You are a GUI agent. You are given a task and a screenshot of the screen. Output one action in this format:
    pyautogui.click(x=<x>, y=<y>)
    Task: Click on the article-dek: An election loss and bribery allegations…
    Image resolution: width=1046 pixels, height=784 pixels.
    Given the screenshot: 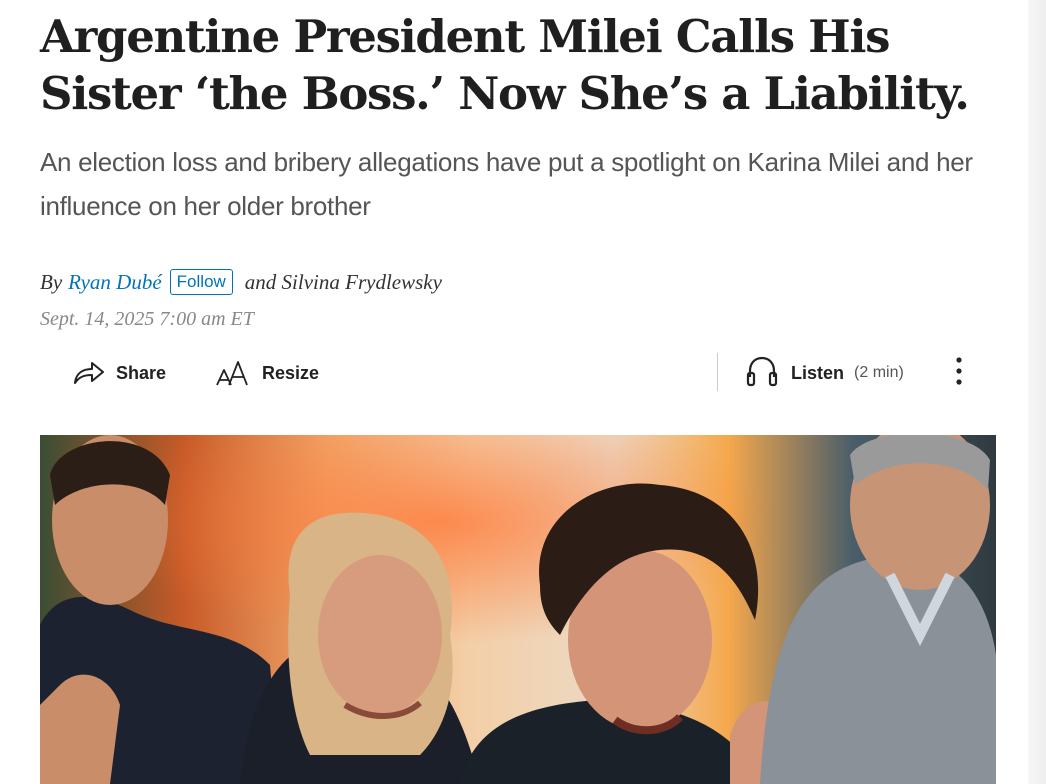 What is the action you would take?
    pyautogui.click(x=506, y=184)
    